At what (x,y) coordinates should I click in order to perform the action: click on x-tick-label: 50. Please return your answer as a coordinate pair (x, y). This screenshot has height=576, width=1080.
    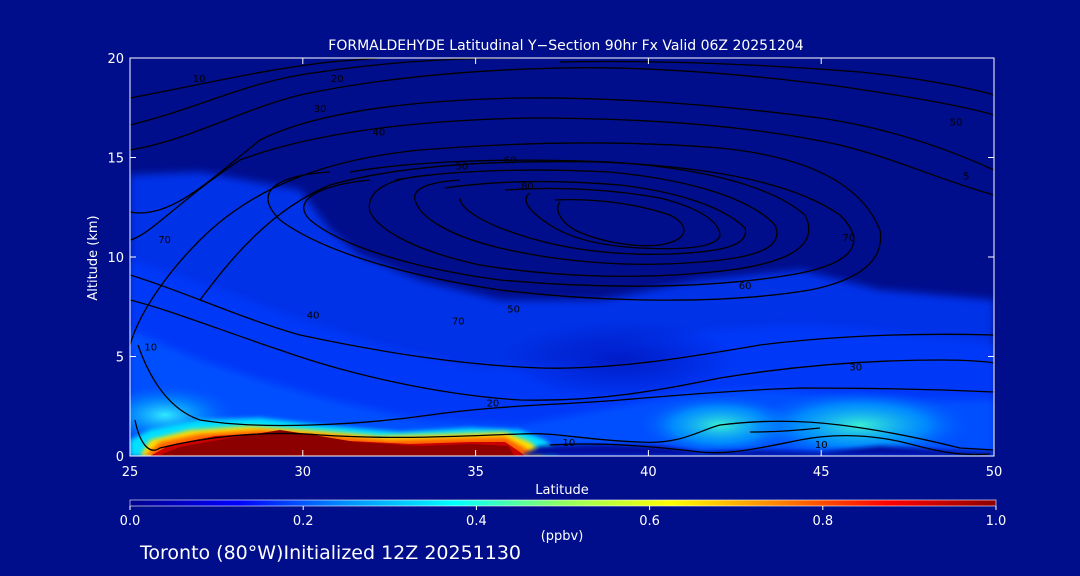
    Looking at the image, I should click on (994, 472).